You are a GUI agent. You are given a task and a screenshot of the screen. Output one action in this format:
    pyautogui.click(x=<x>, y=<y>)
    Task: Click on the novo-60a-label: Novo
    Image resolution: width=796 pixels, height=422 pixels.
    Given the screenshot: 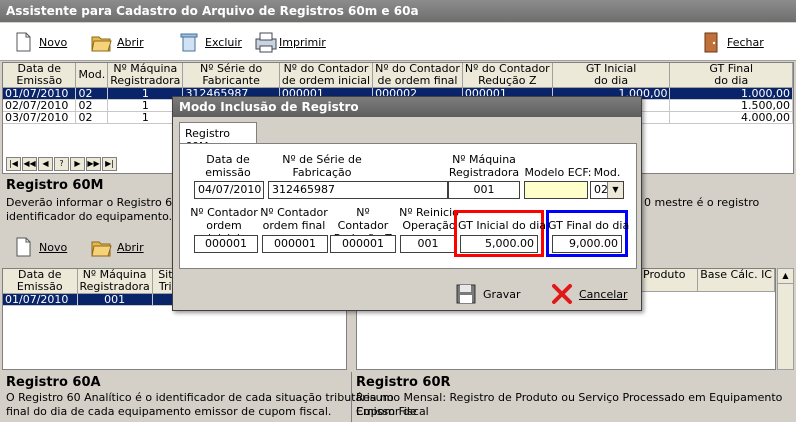 What is the action you would take?
    pyautogui.click(x=53, y=247)
    